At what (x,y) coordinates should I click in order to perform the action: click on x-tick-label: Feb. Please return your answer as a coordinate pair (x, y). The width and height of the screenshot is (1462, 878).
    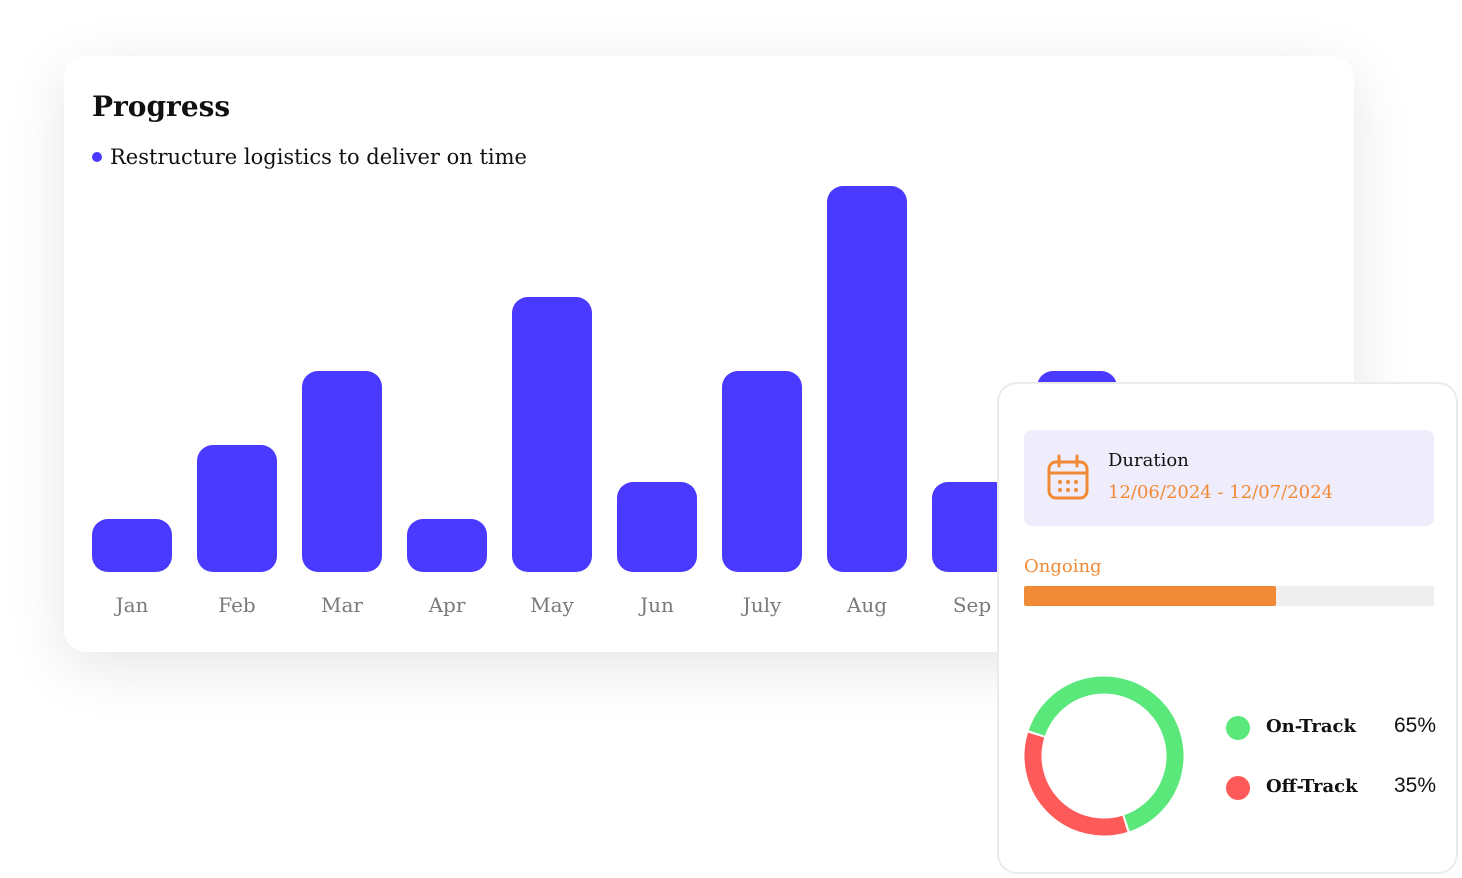
    Looking at the image, I should click on (236, 605).